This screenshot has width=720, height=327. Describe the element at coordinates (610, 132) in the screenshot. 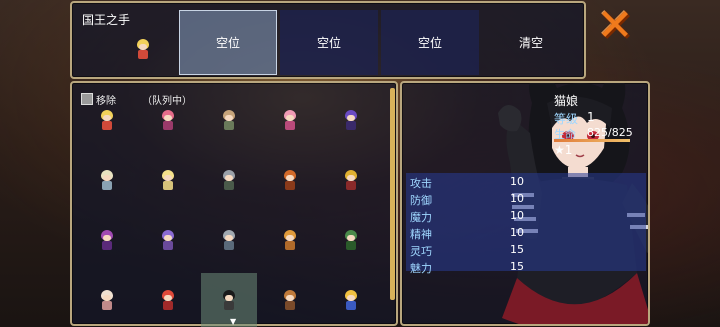

I see `hp-value: 825/825` at that location.